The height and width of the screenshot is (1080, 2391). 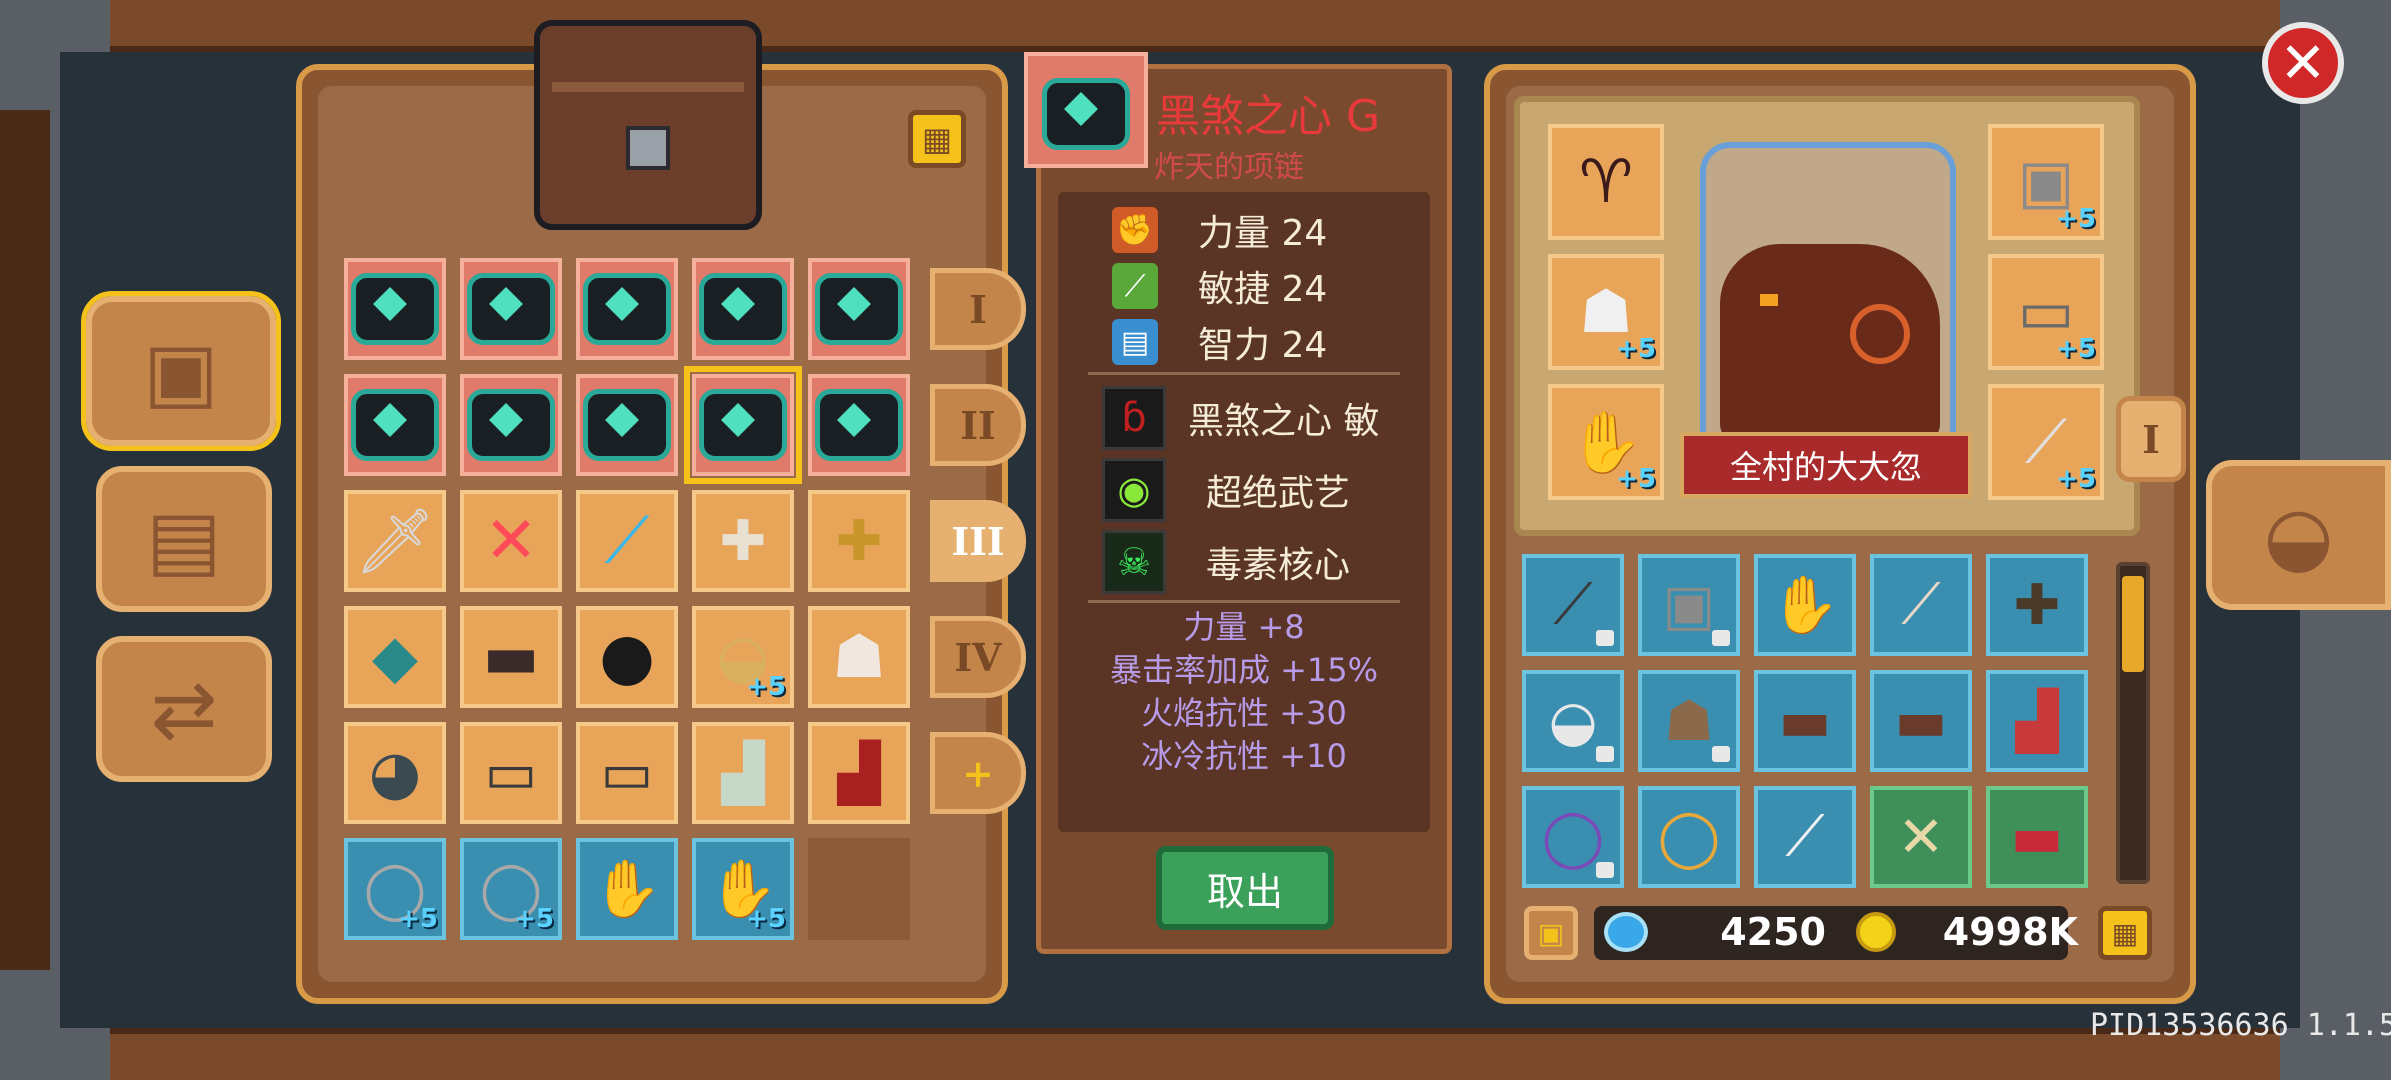 I want to click on backpack-slot: ✋, so click(x=1805, y=605).